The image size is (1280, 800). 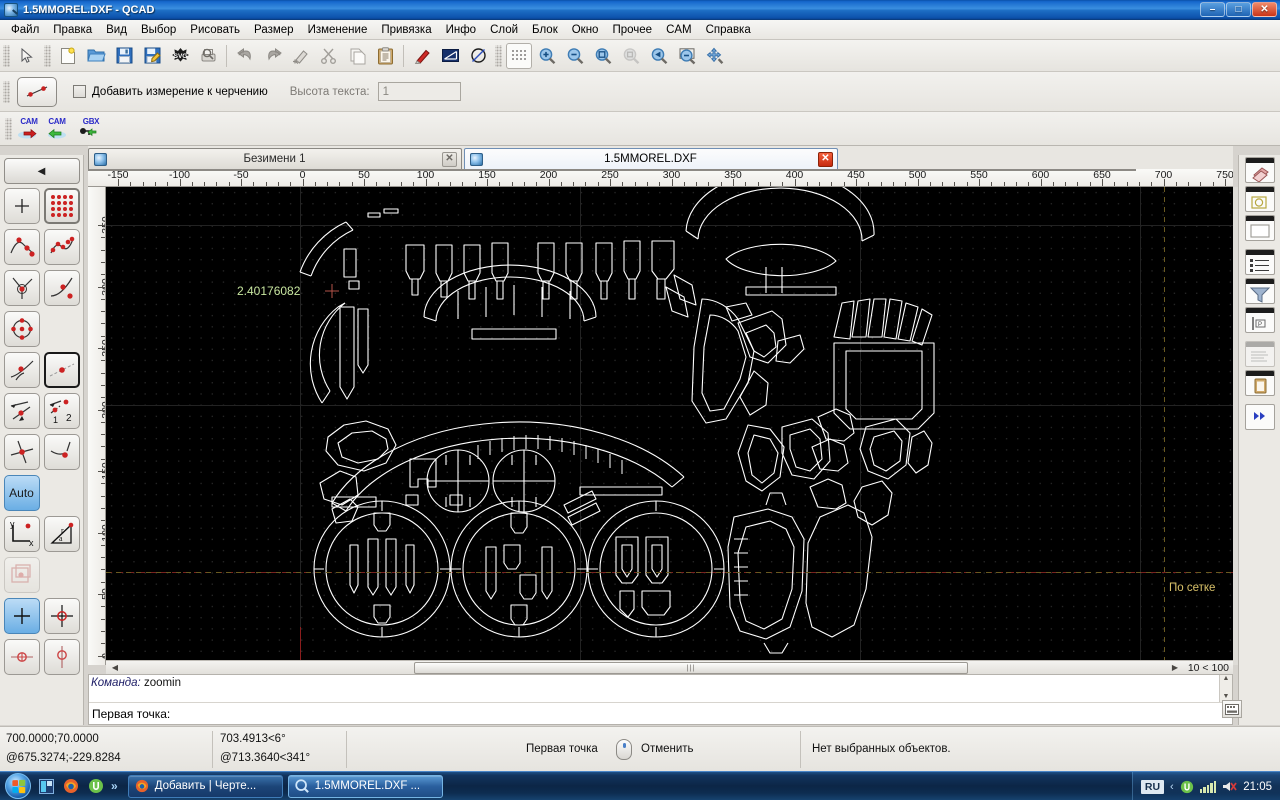 What do you see at coordinates (71, 786) in the screenshot?
I see `firefox-quick-icon` at bounding box center [71, 786].